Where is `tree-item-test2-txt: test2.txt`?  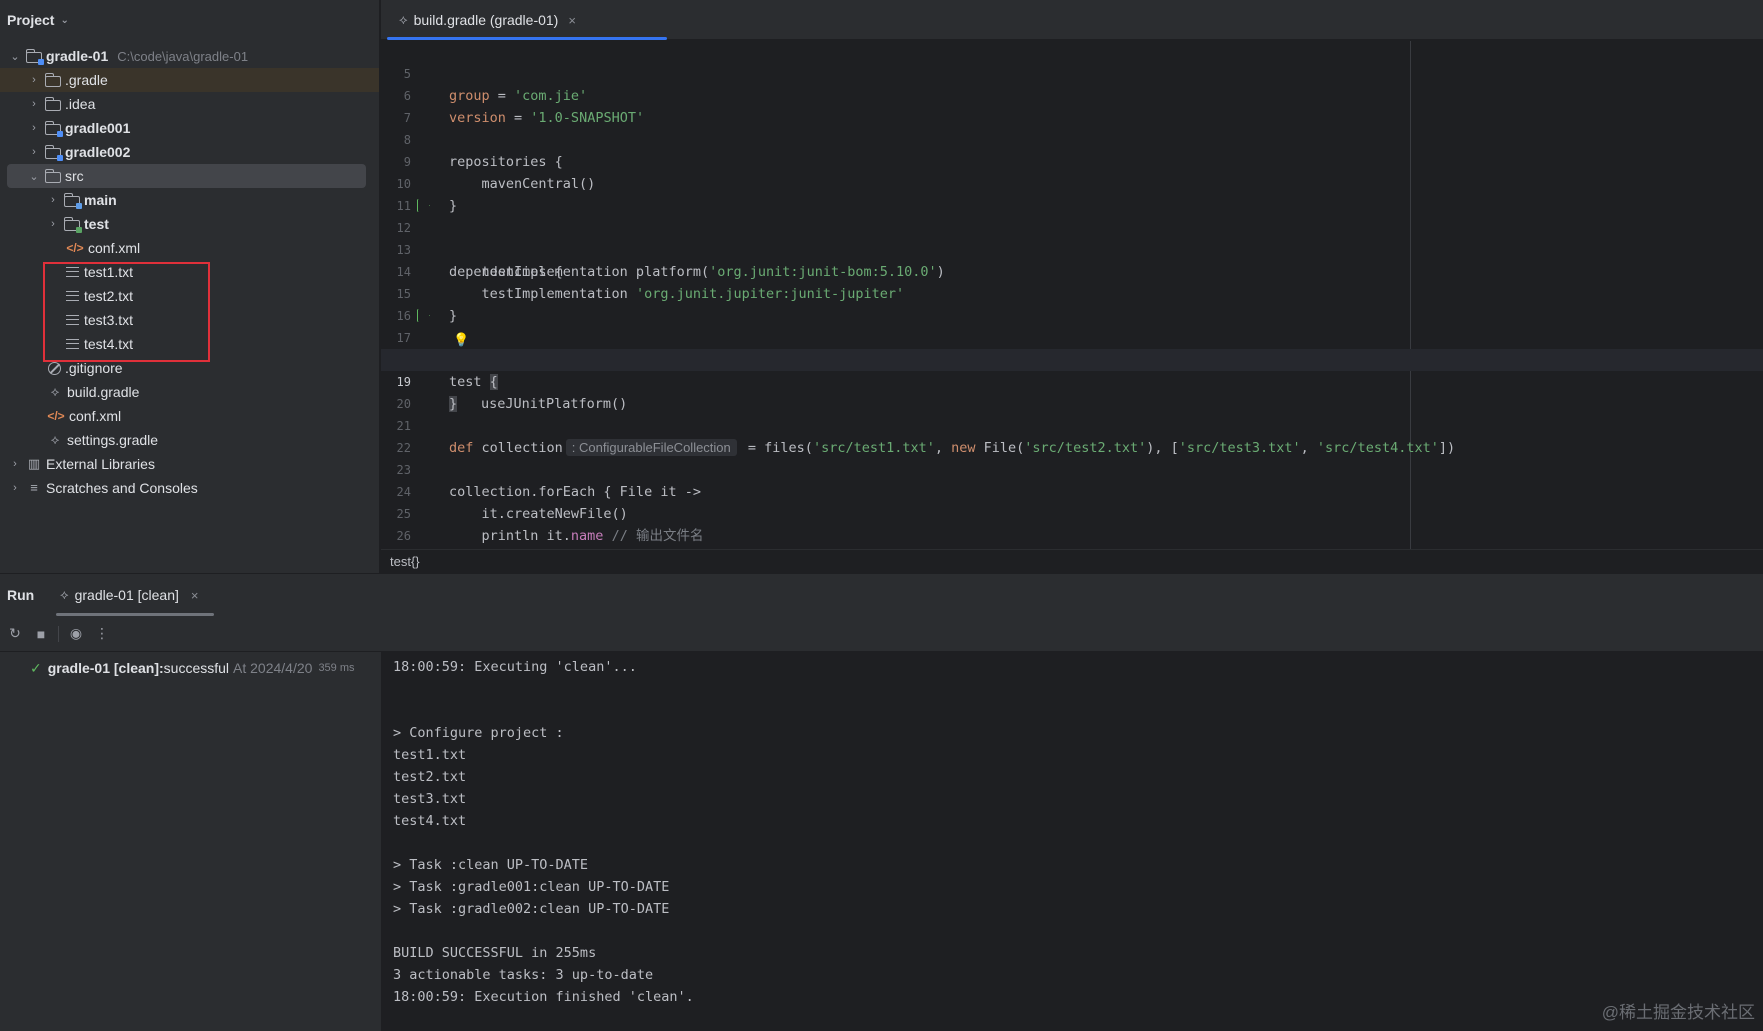 tree-item-test2-txt: test2.txt is located at coordinates (189, 296).